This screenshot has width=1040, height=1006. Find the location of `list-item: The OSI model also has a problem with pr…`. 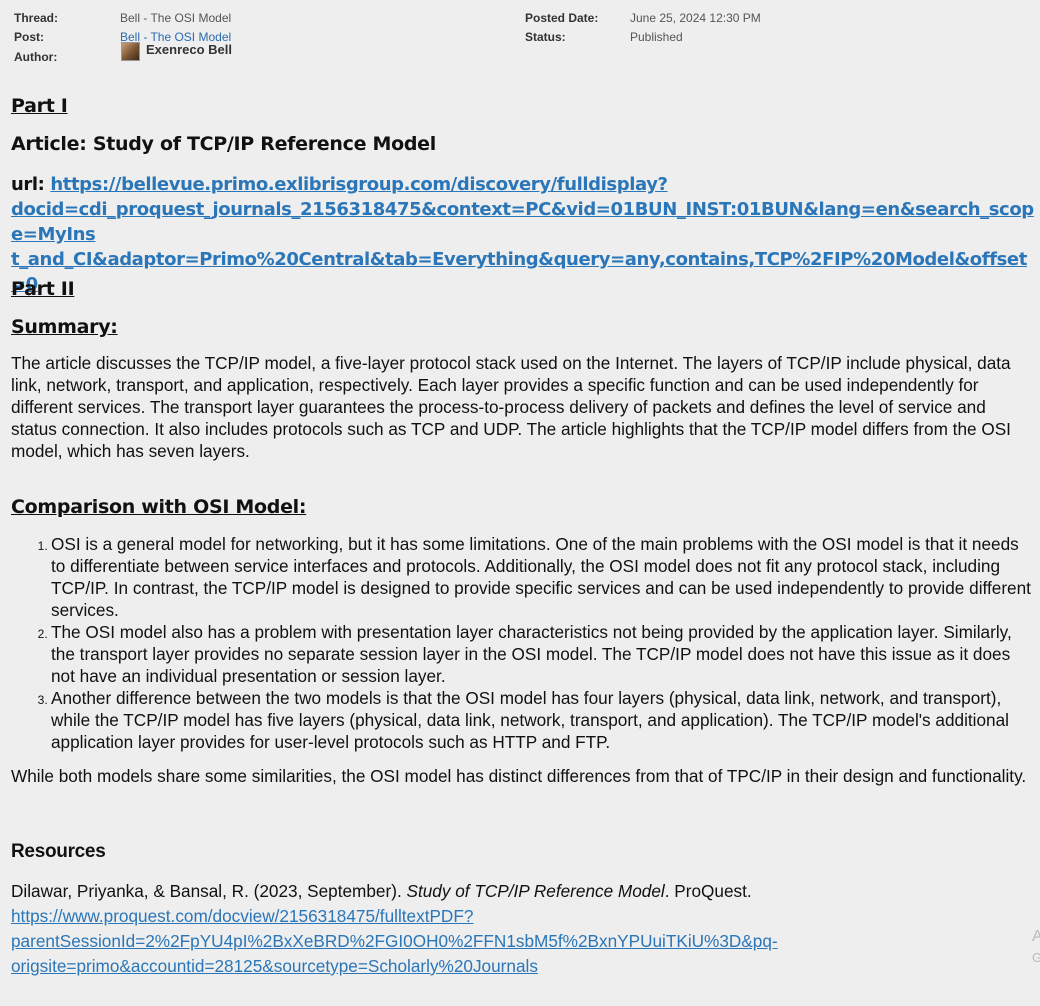

list-item: The OSI model also has a problem with pr… is located at coordinates (543, 654).